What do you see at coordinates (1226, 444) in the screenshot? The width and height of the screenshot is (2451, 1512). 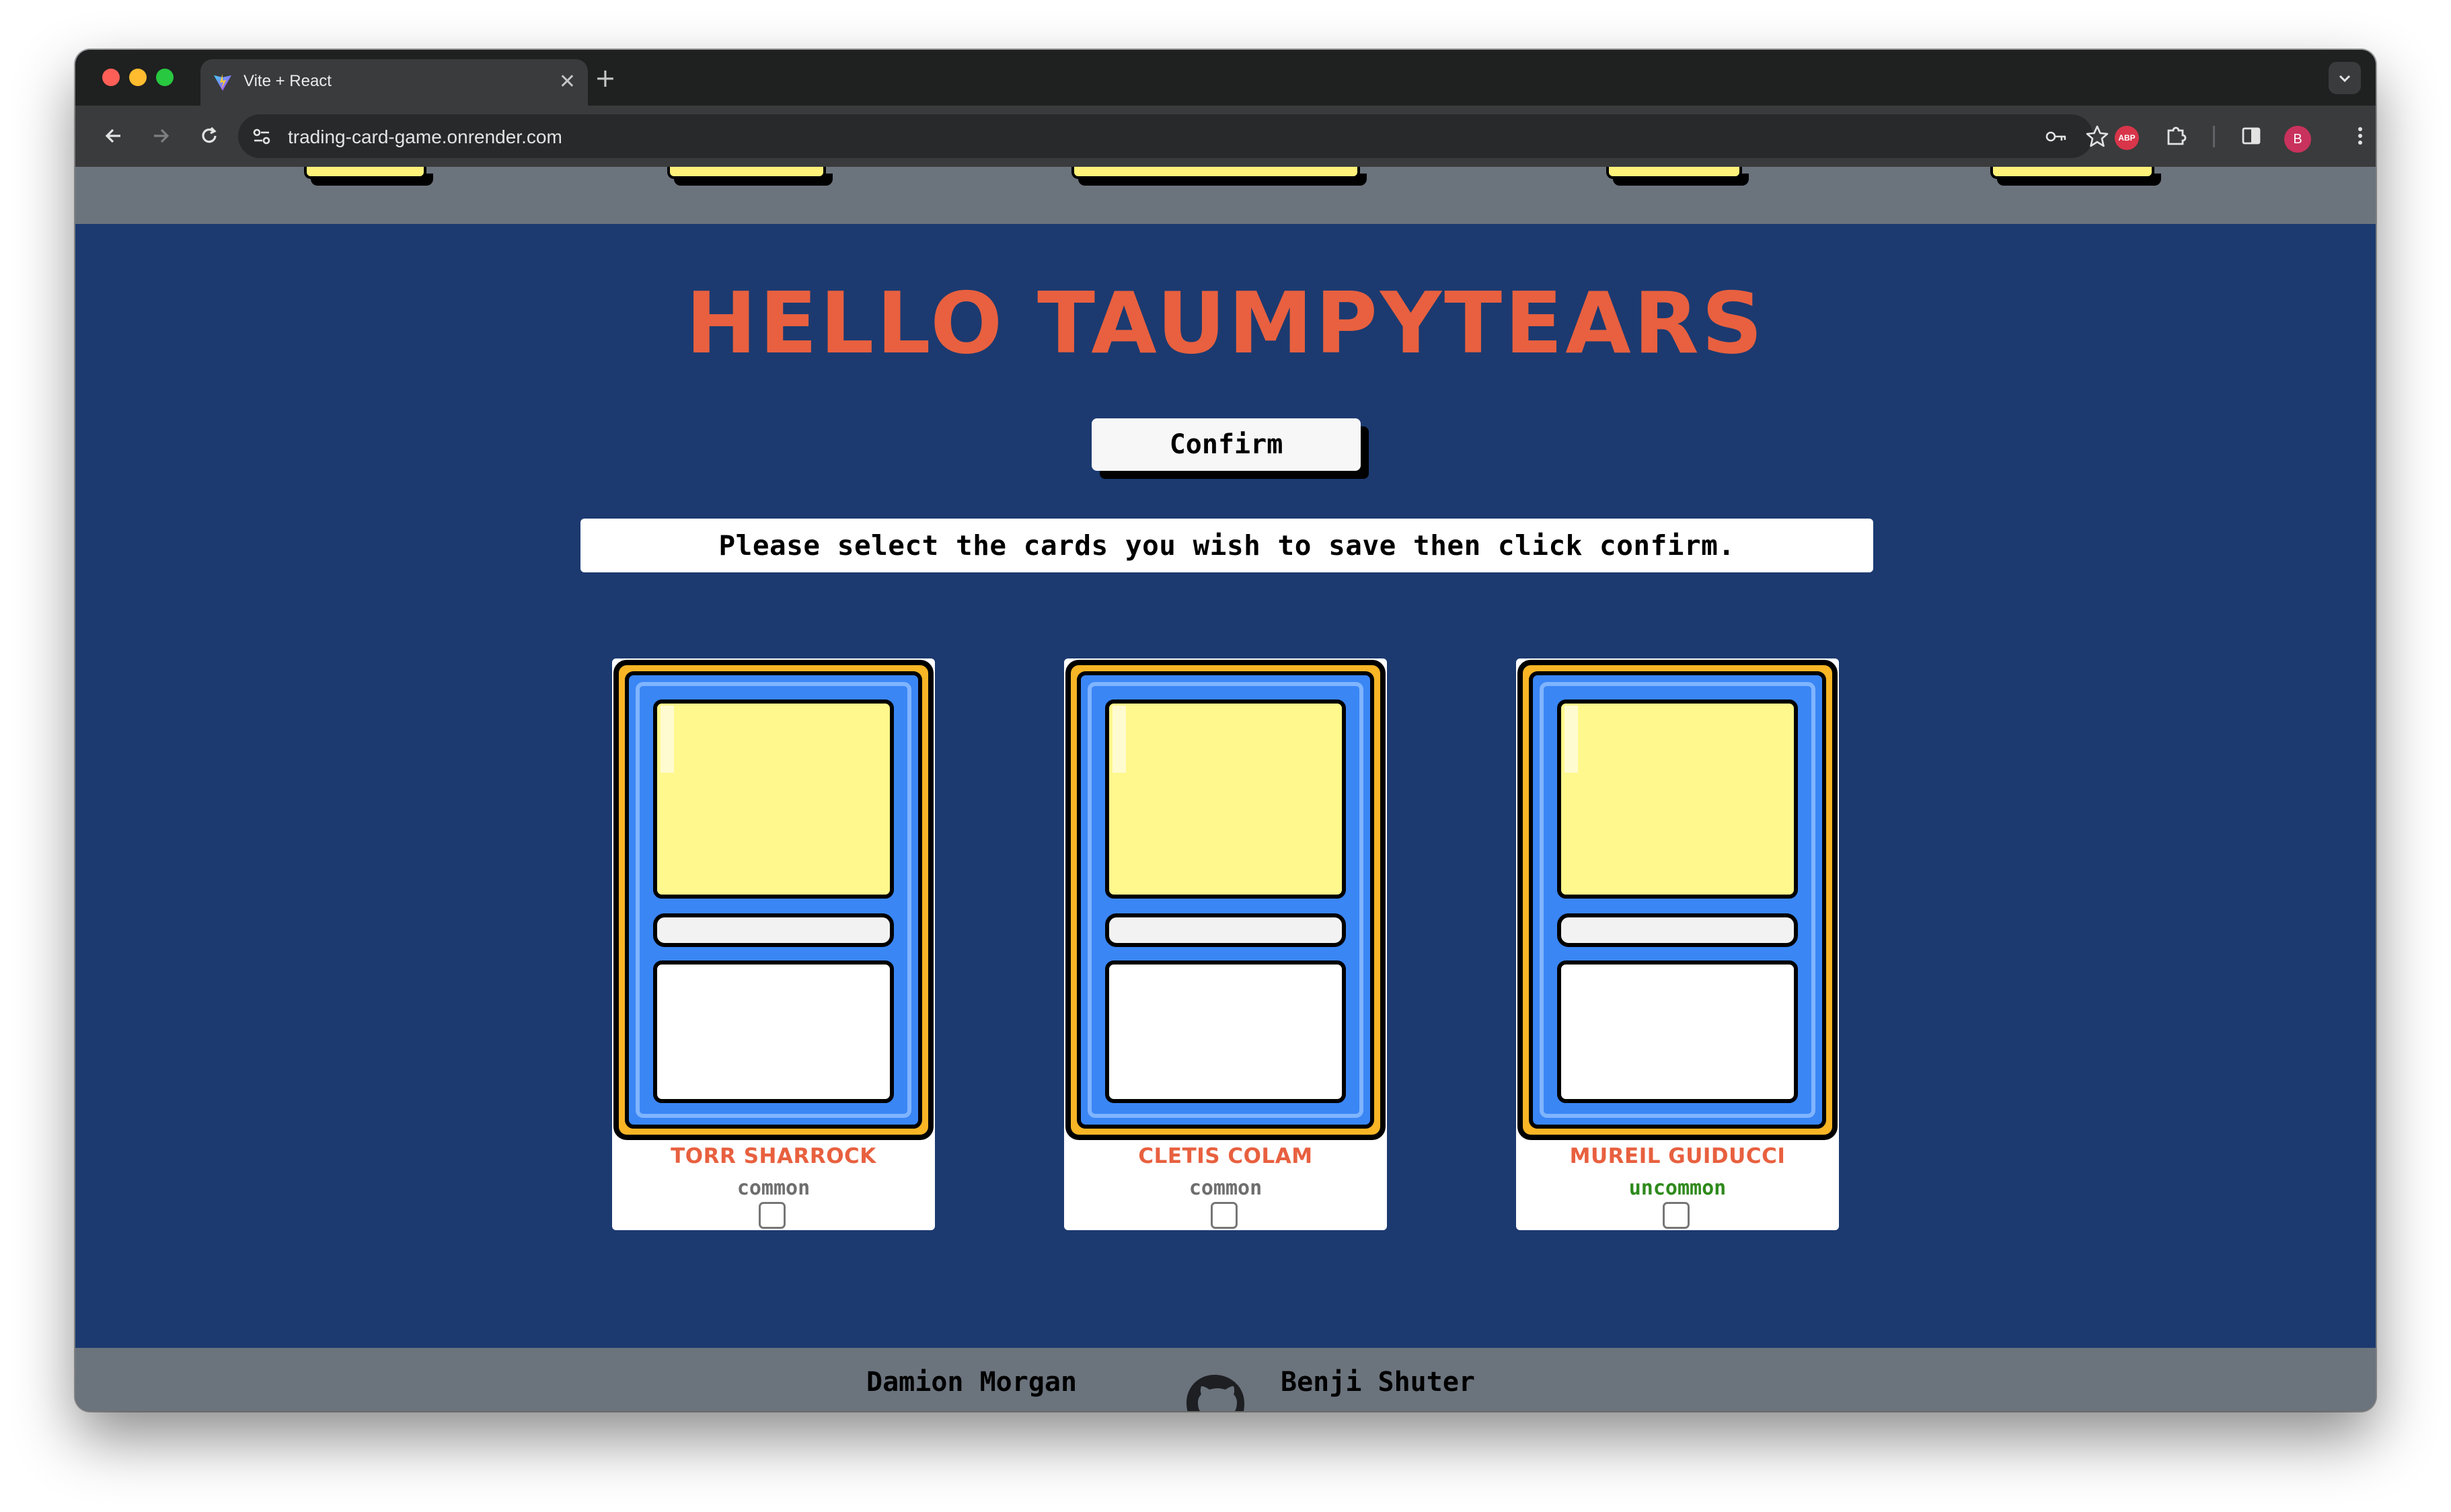 I see `confirm-button: Confirm` at bounding box center [1226, 444].